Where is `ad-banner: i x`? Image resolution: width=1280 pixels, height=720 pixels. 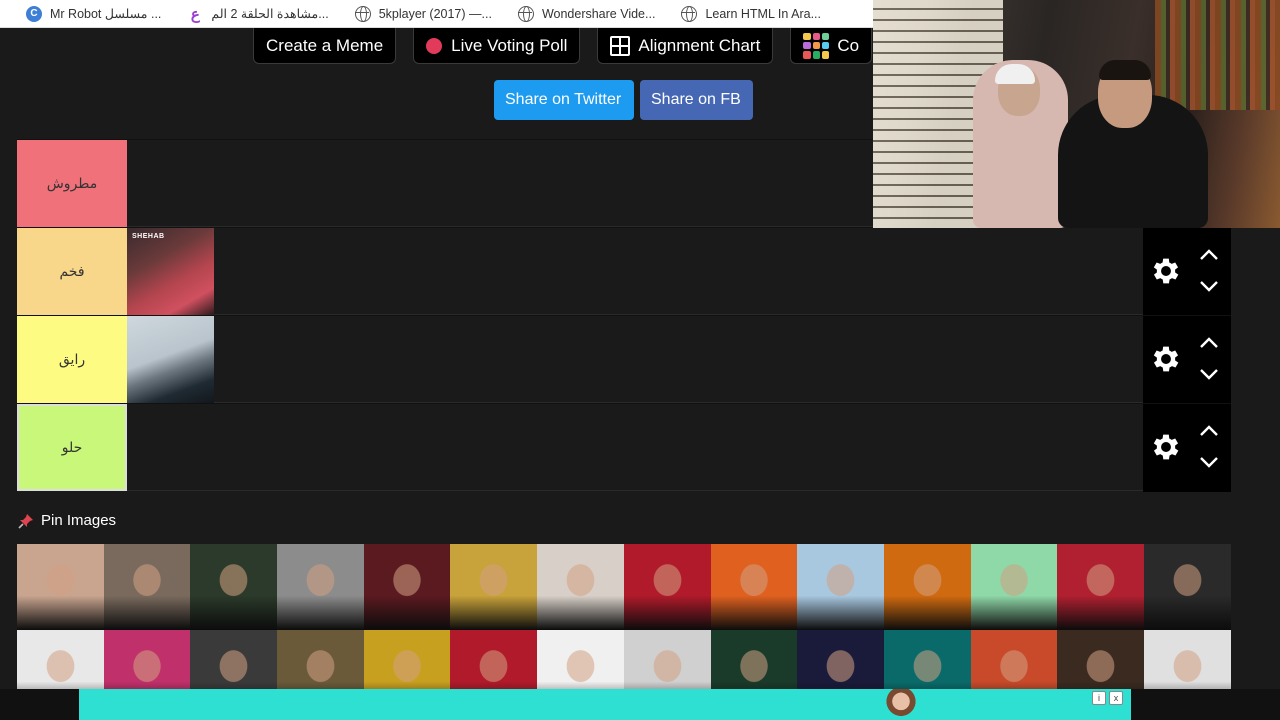
ad-banner: i x is located at coordinates (605, 704).